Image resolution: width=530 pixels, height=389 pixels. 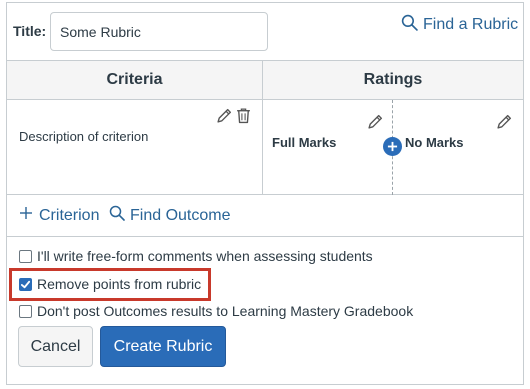 I want to click on column-header-criteria: Criteria, so click(x=135, y=80).